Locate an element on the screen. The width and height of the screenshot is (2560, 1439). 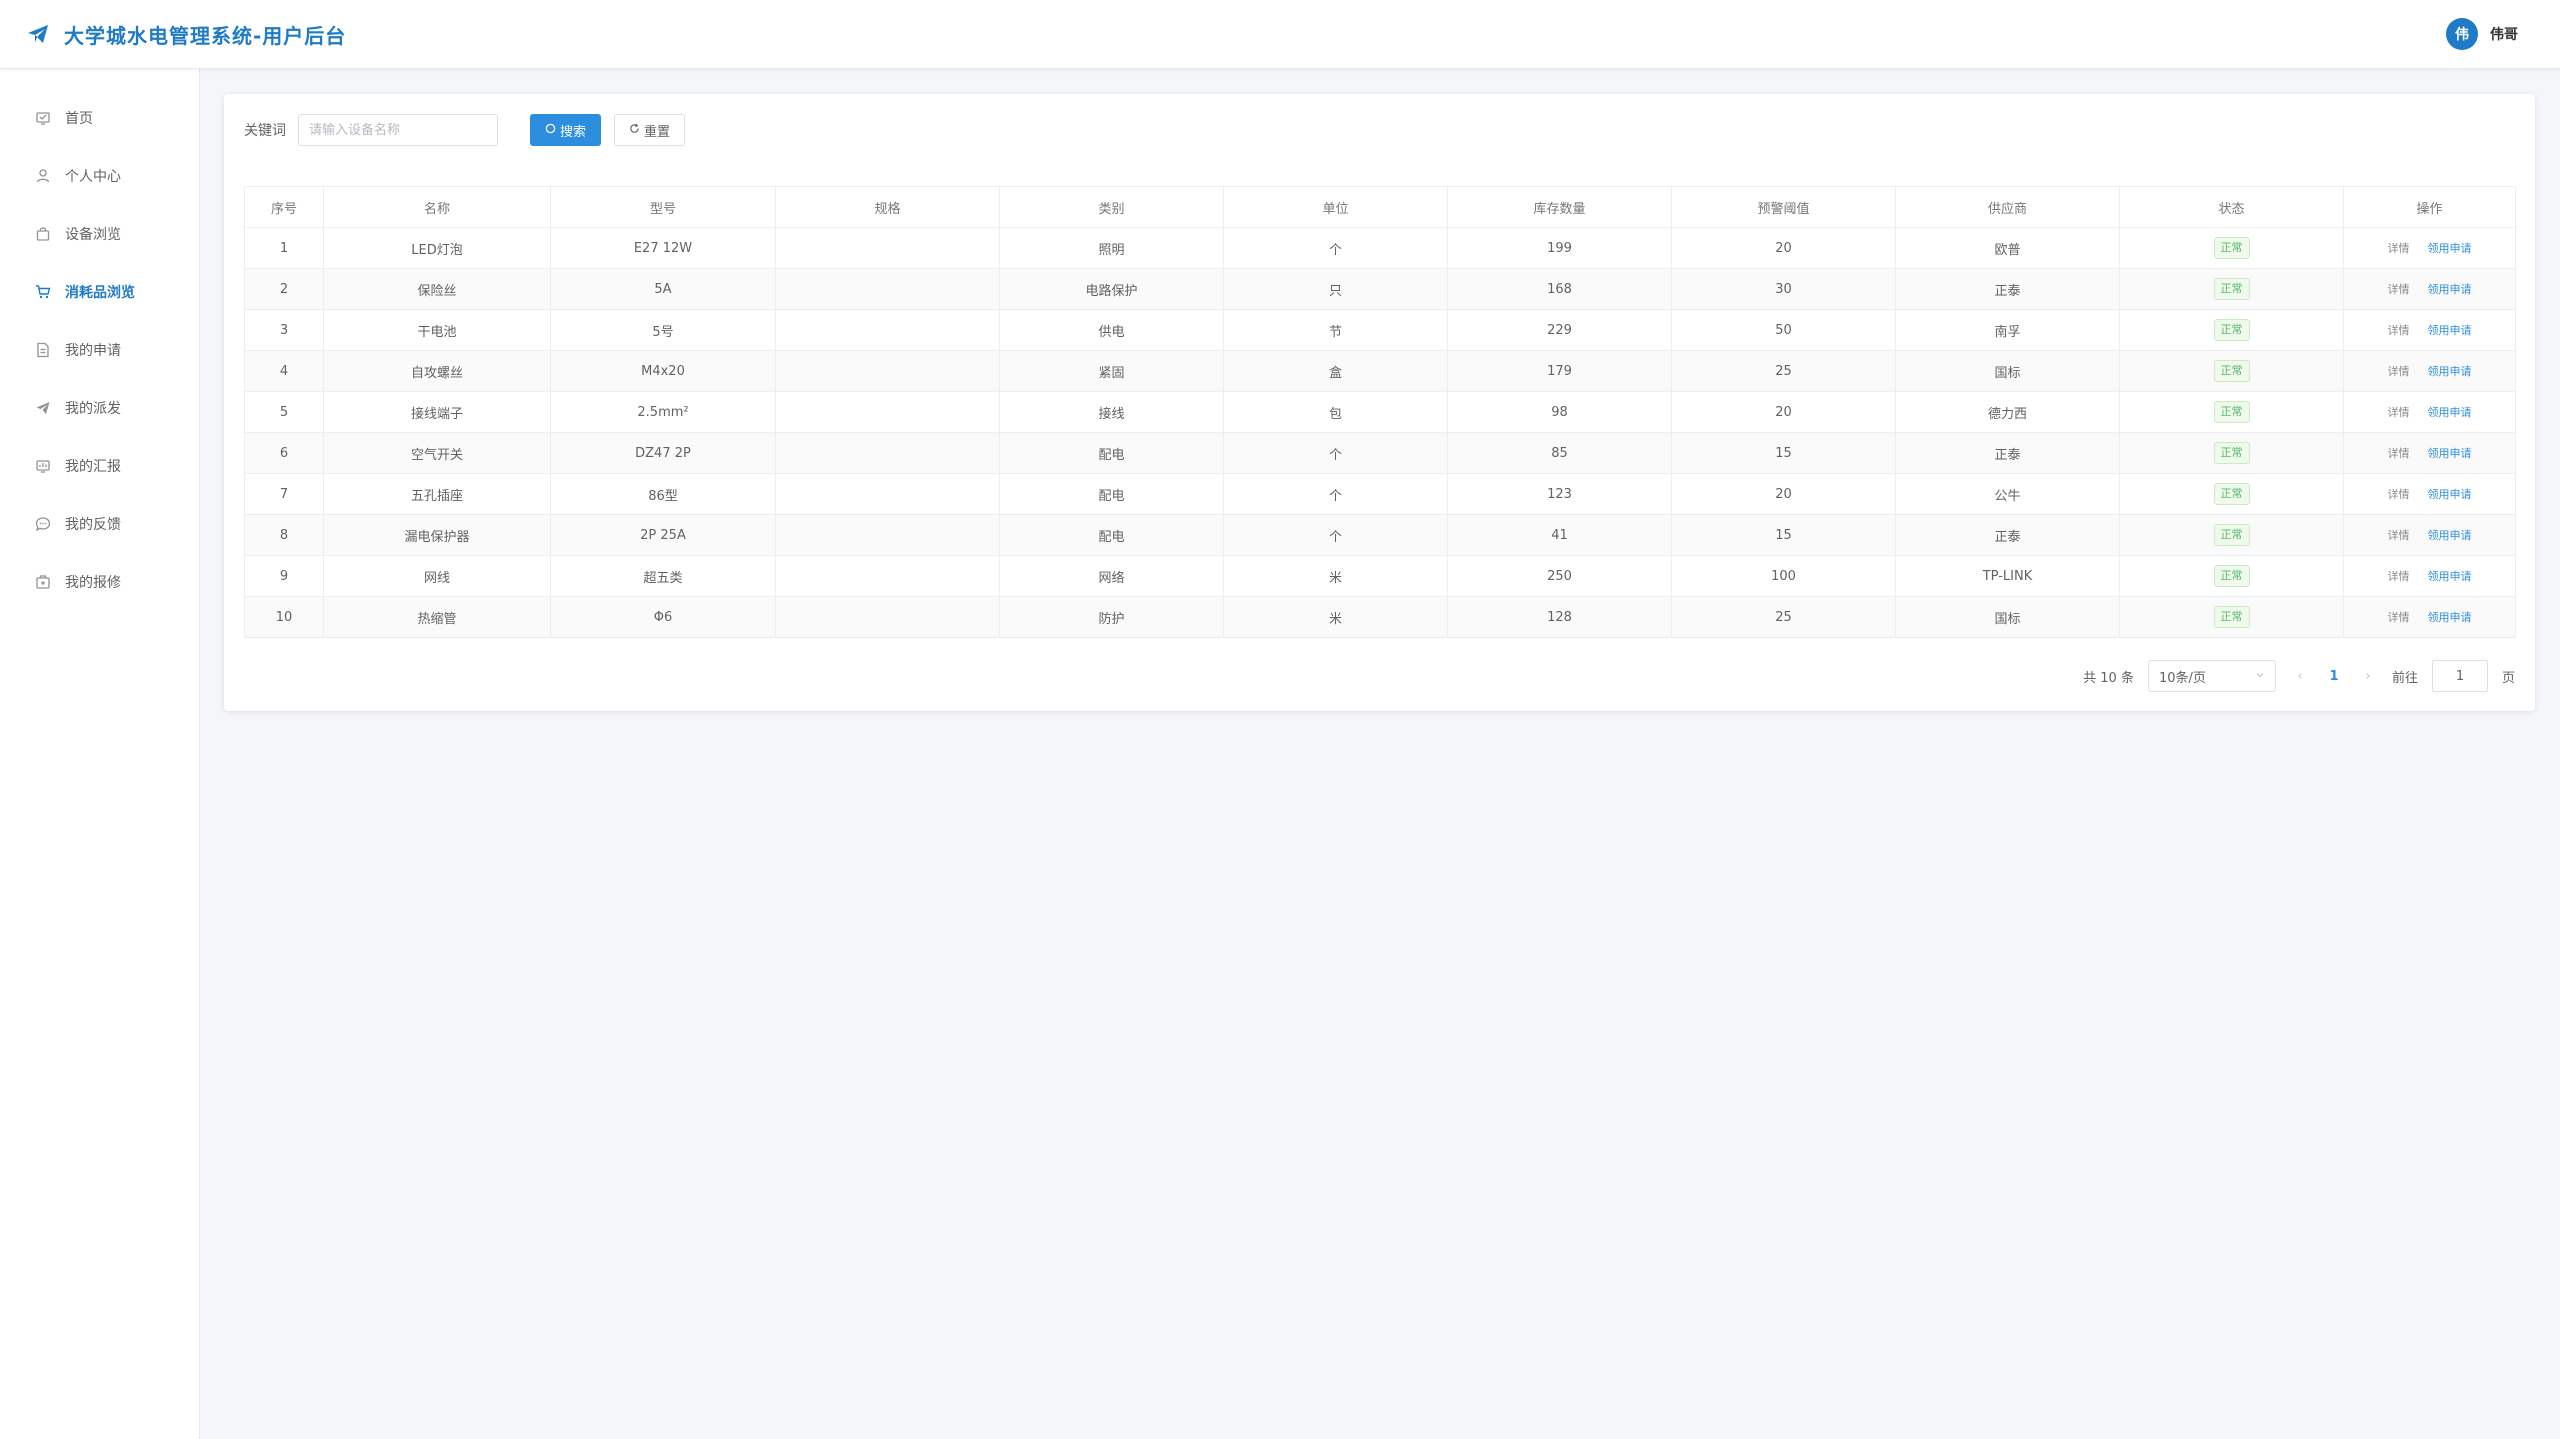
cell-category: 照明 is located at coordinates (1111, 248).